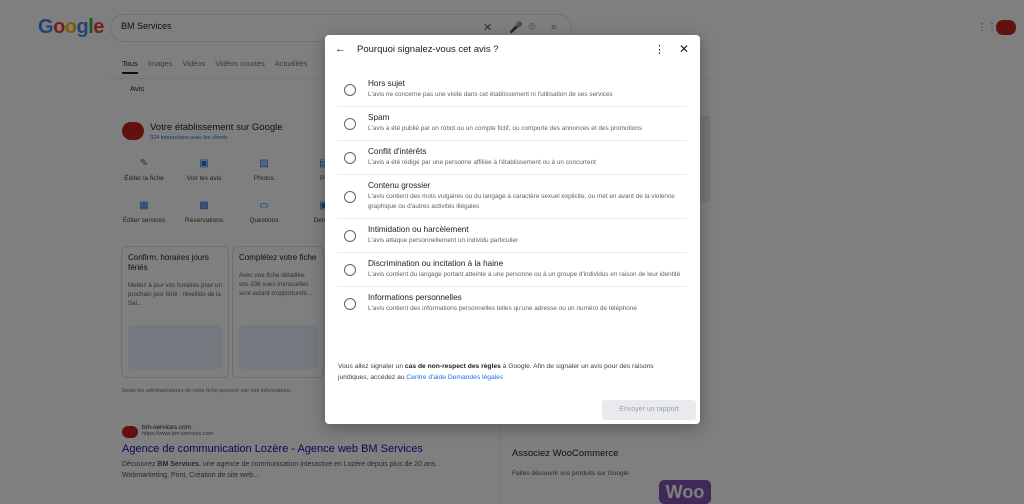 The height and width of the screenshot is (504, 1024). I want to click on option-label: Intimidation ou harcèlement, so click(418, 229).